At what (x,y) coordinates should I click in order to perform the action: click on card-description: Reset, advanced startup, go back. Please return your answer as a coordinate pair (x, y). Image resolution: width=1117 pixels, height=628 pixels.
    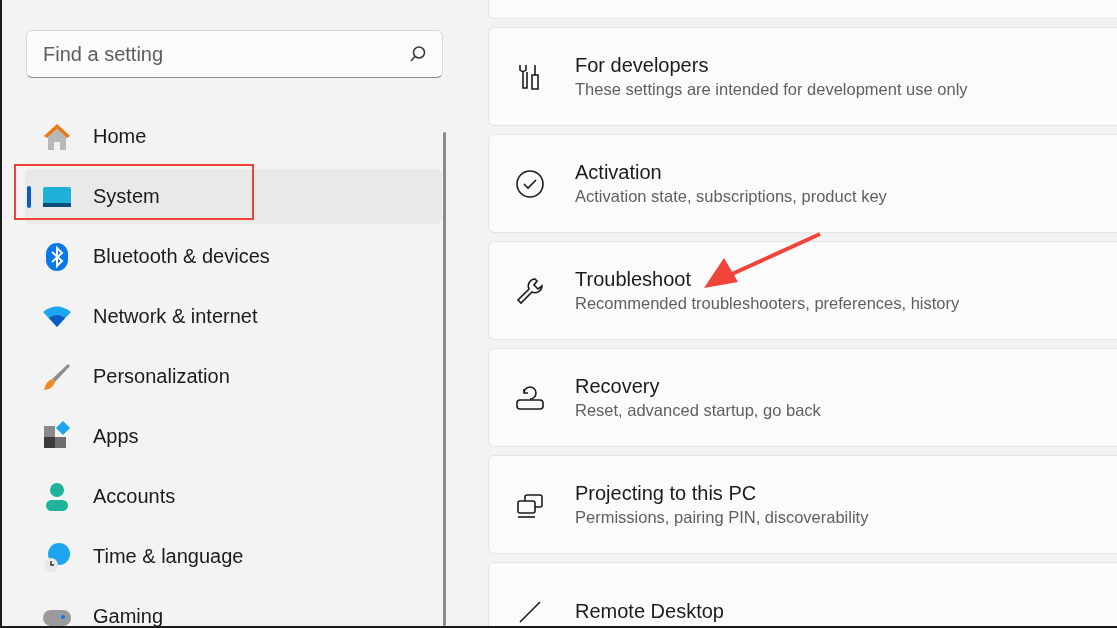
    Looking at the image, I should click on (698, 410).